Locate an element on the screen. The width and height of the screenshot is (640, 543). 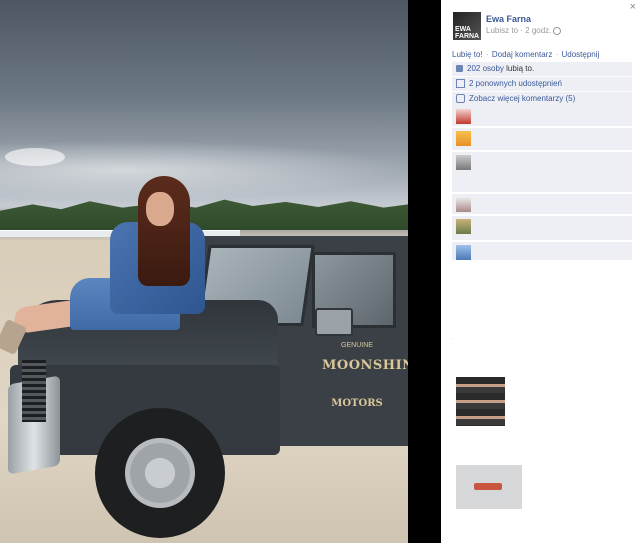
likes-count: 202 osoby is located at coordinates (485, 68).